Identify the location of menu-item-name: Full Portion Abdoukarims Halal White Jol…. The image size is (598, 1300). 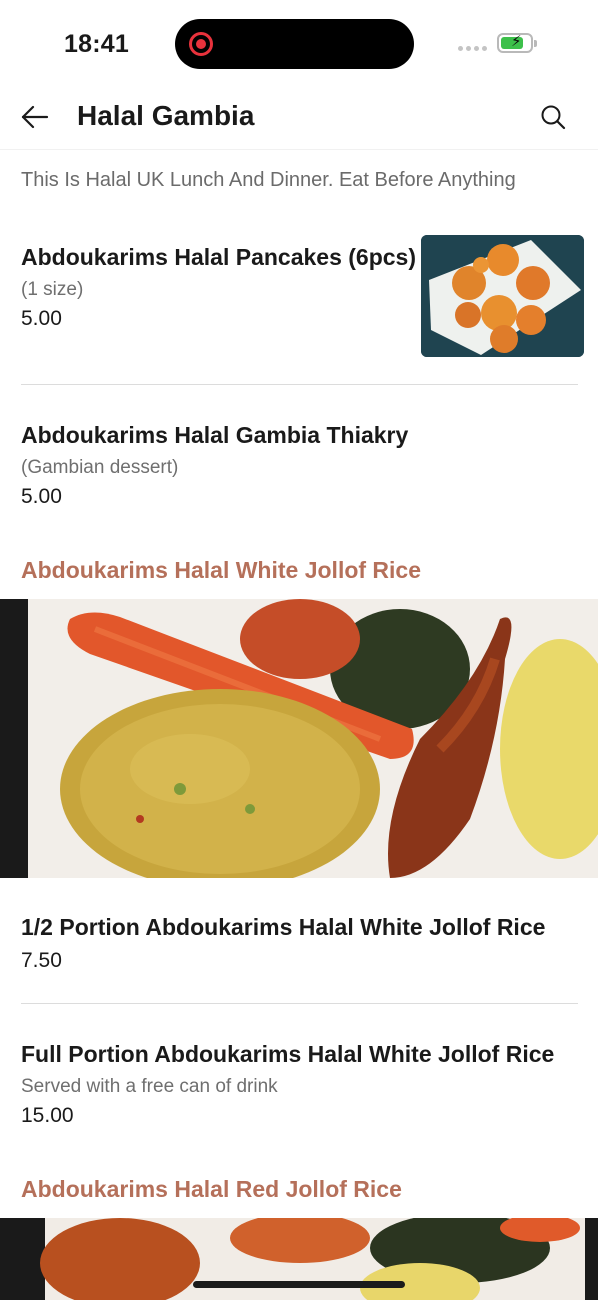
(288, 1054).